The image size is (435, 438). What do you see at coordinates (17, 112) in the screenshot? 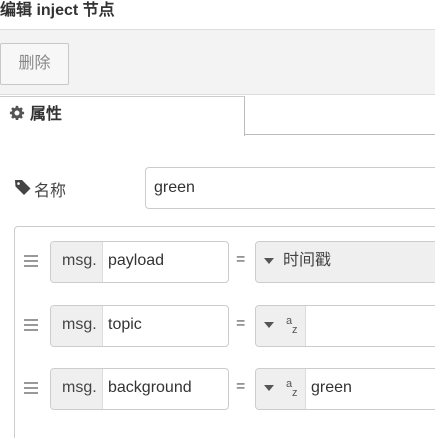
I see `gear-icon` at bounding box center [17, 112].